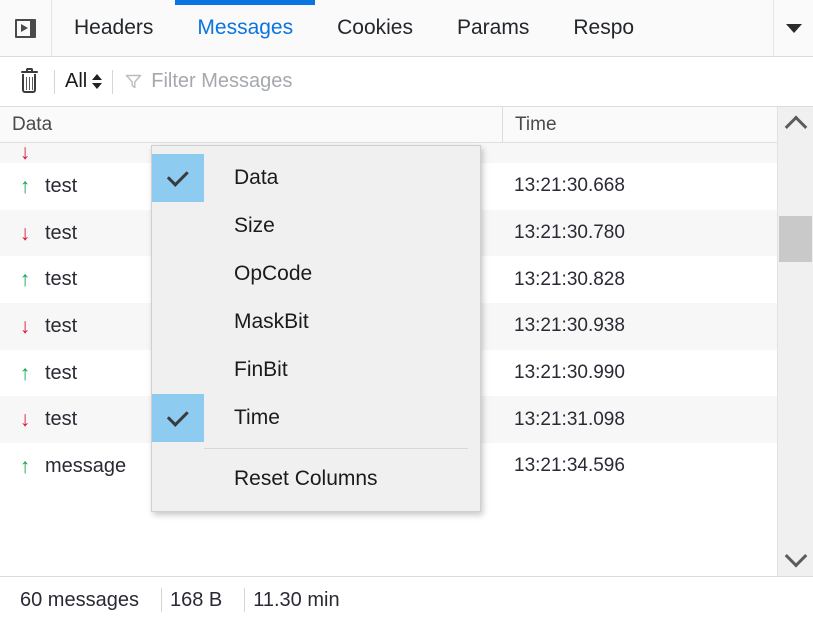  I want to click on cell-time: 13:21:30.828, so click(569, 279).